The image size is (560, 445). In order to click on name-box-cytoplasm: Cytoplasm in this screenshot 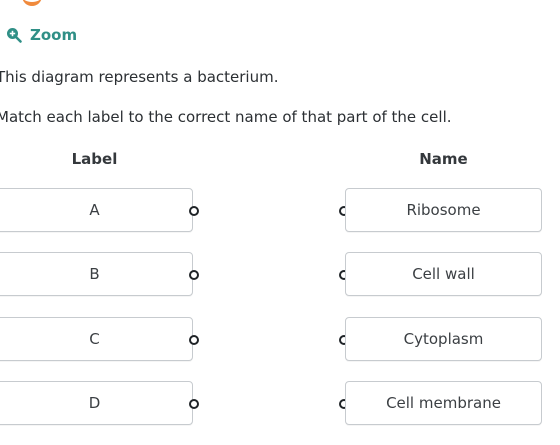, I will do `click(443, 339)`.